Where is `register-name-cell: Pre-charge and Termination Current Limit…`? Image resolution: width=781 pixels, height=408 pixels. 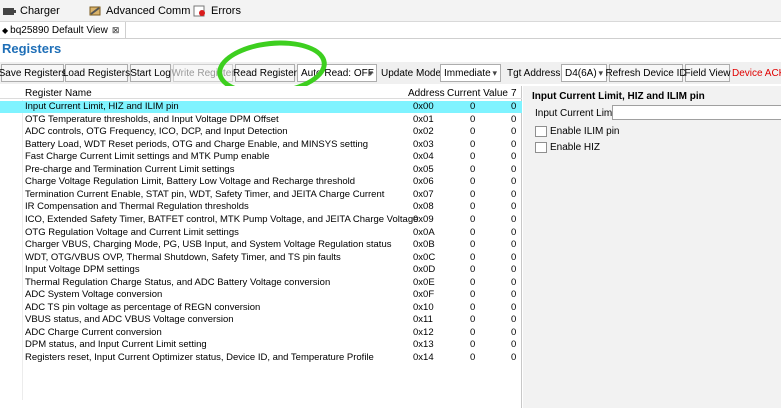 register-name-cell: Pre-charge and Termination Current Limit… is located at coordinates (130, 169).